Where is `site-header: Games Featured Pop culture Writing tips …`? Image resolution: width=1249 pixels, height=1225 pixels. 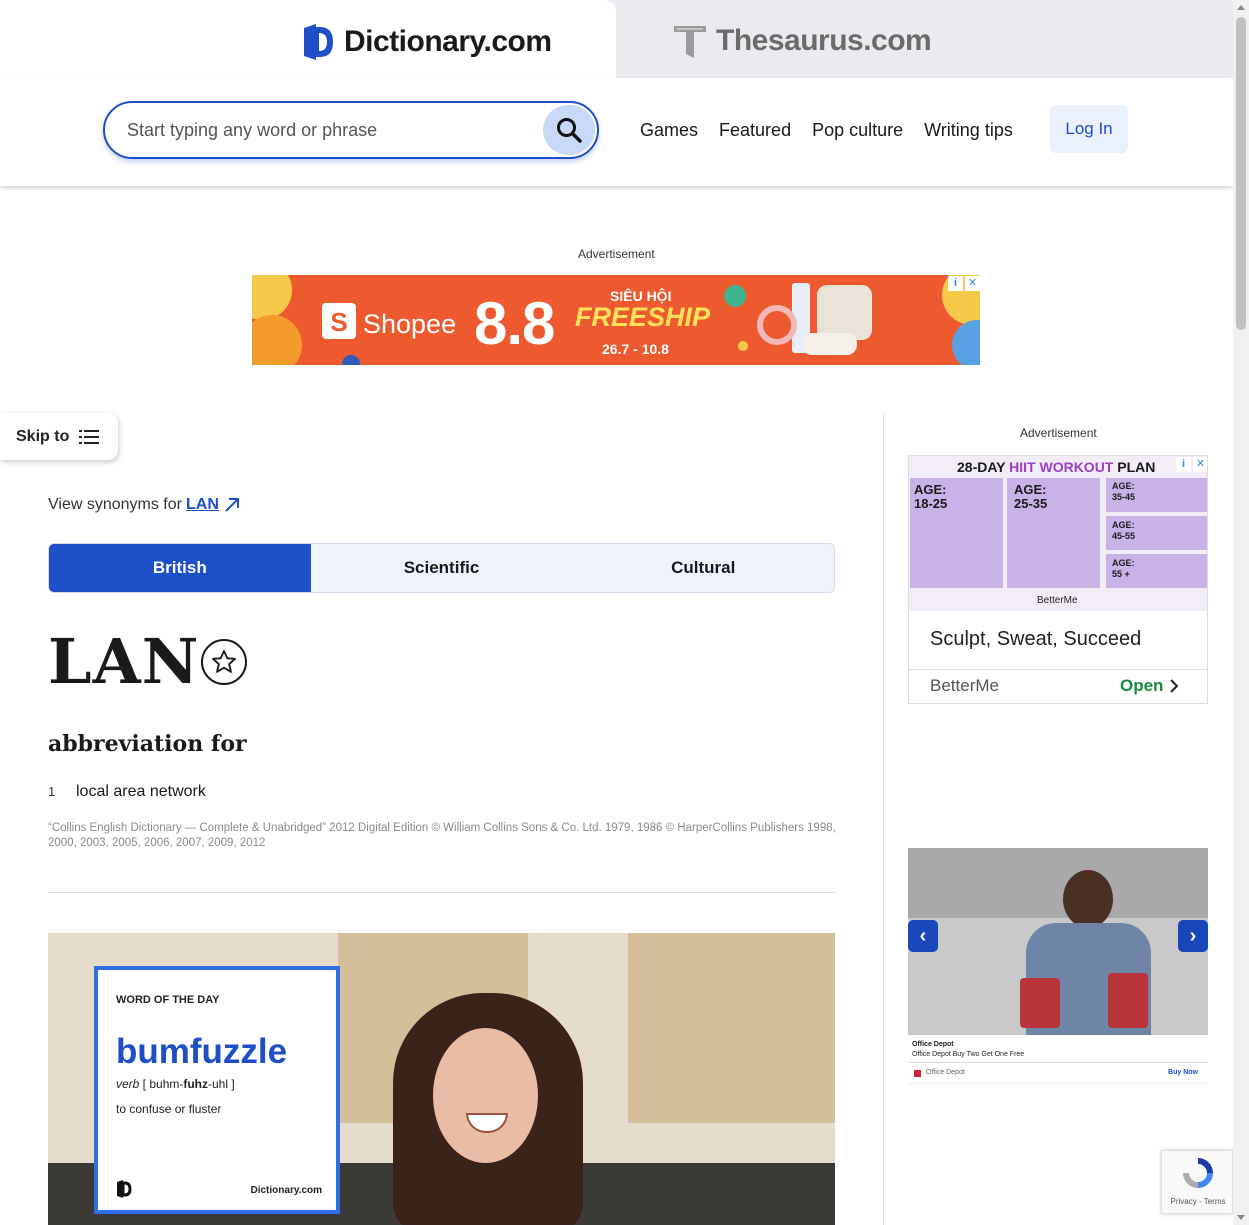 site-header: Games Featured Pop culture Writing tips … is located at coordinates (616, 132).